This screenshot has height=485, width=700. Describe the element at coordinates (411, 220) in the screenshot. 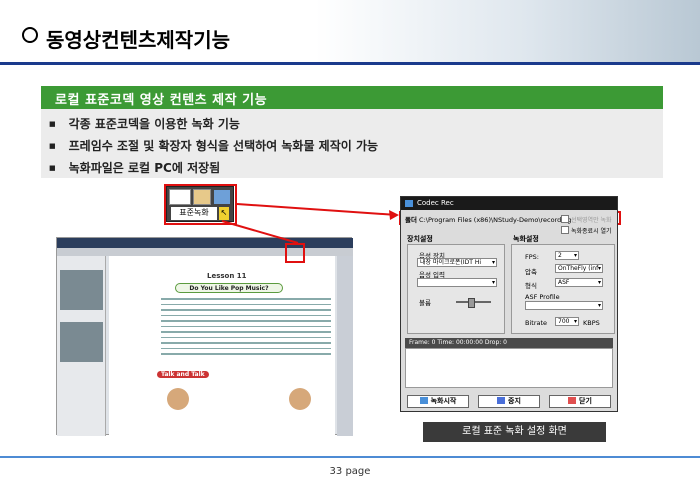

I see `folder-label: 폴더` at that location.